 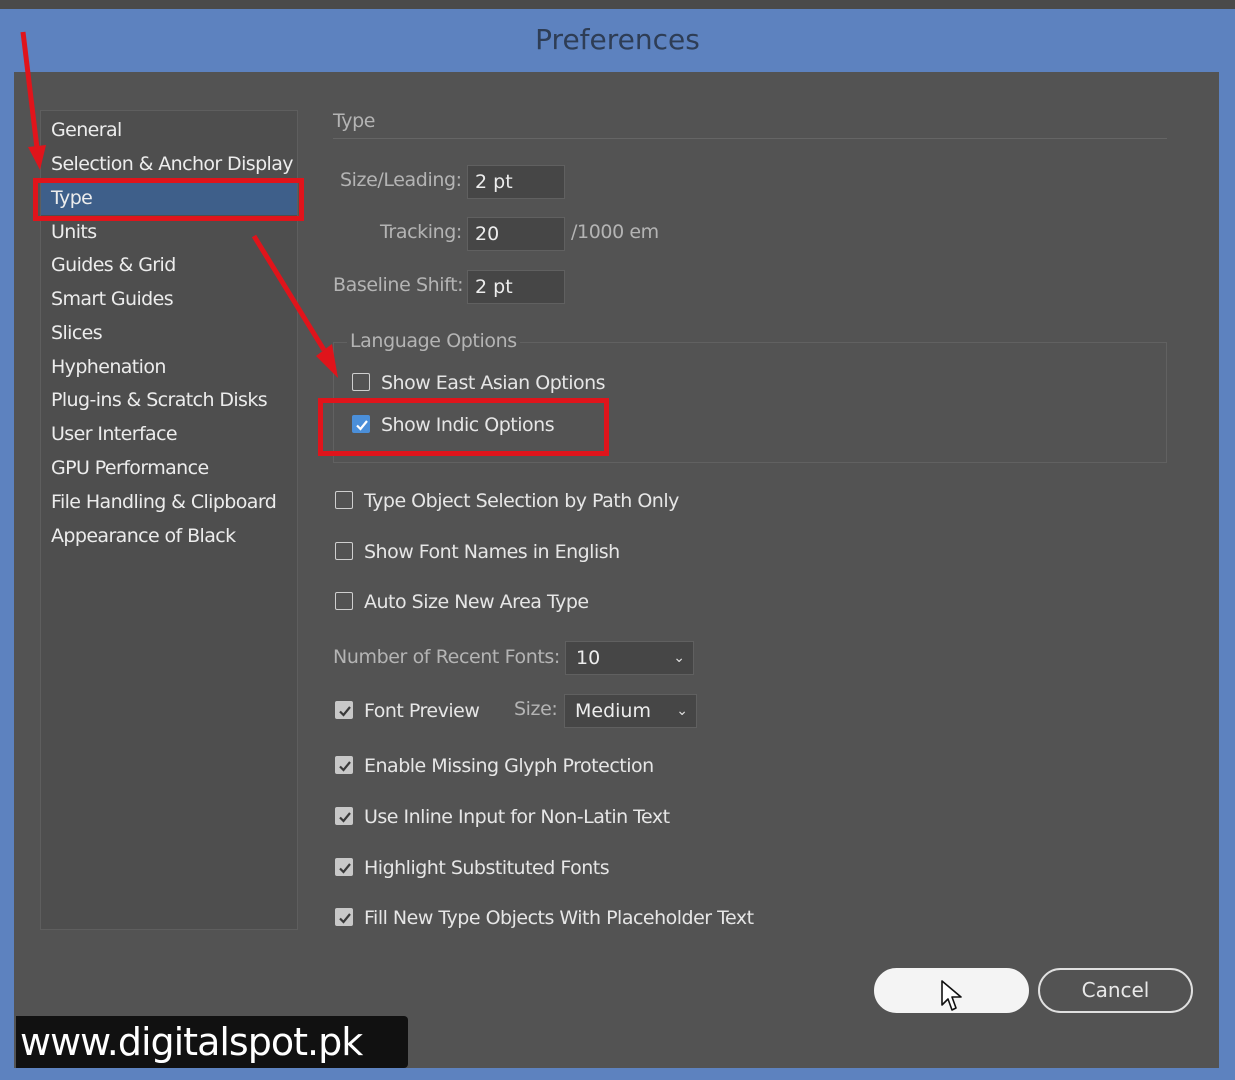 I want to click on watermark: www.digitalspot.pk, so click(x=212, y=1042).